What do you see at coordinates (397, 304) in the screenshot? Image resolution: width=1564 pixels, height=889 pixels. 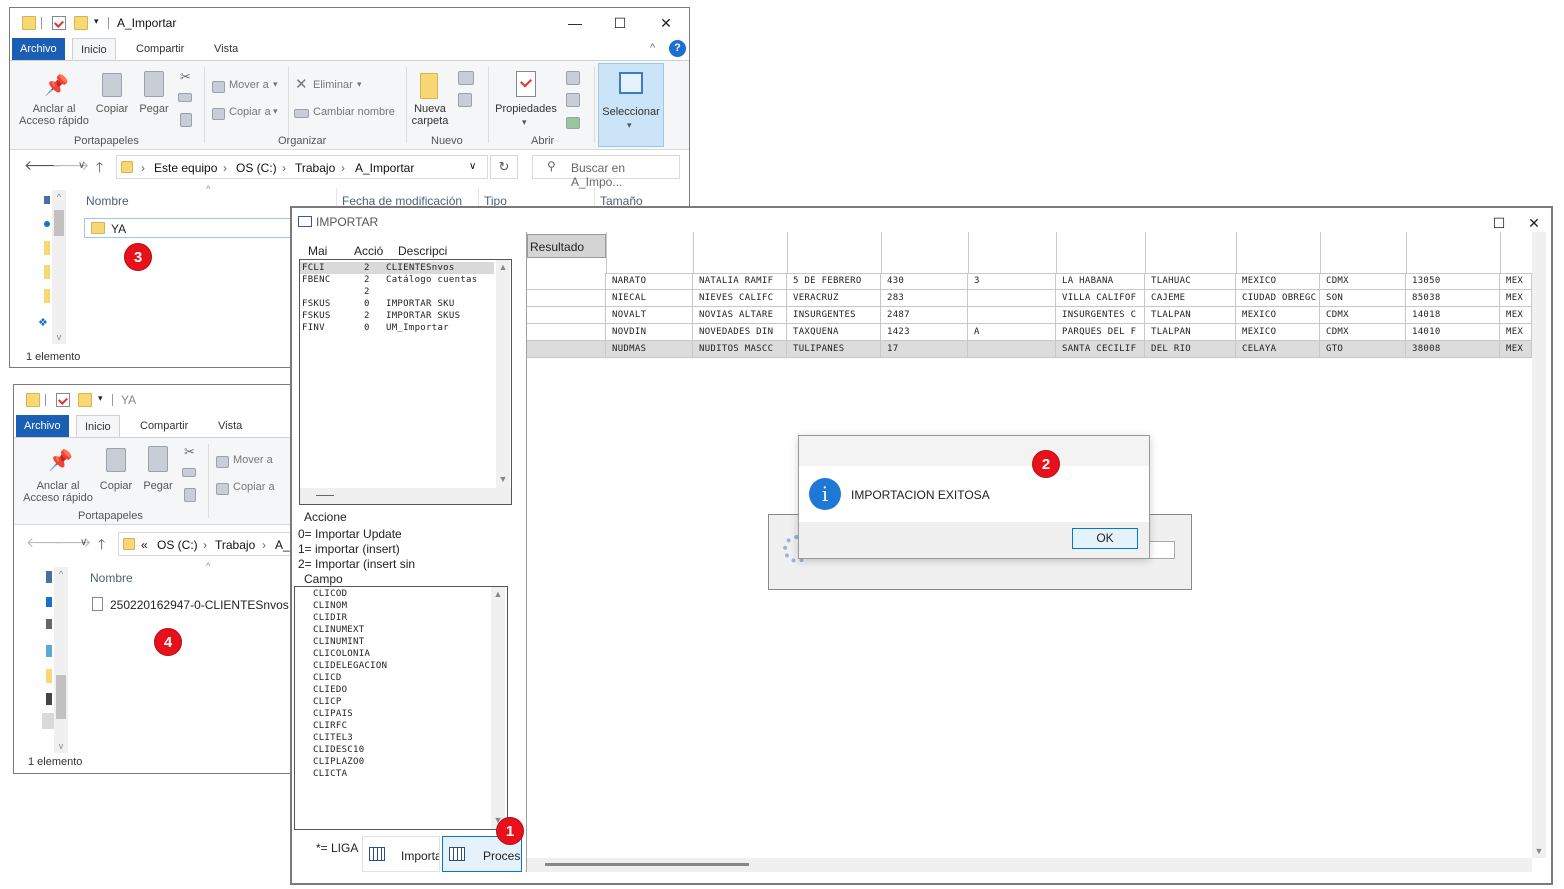 I see `list-item: FSKUS 0 IMPORTAR SKU` at bounding box center [397, 304].